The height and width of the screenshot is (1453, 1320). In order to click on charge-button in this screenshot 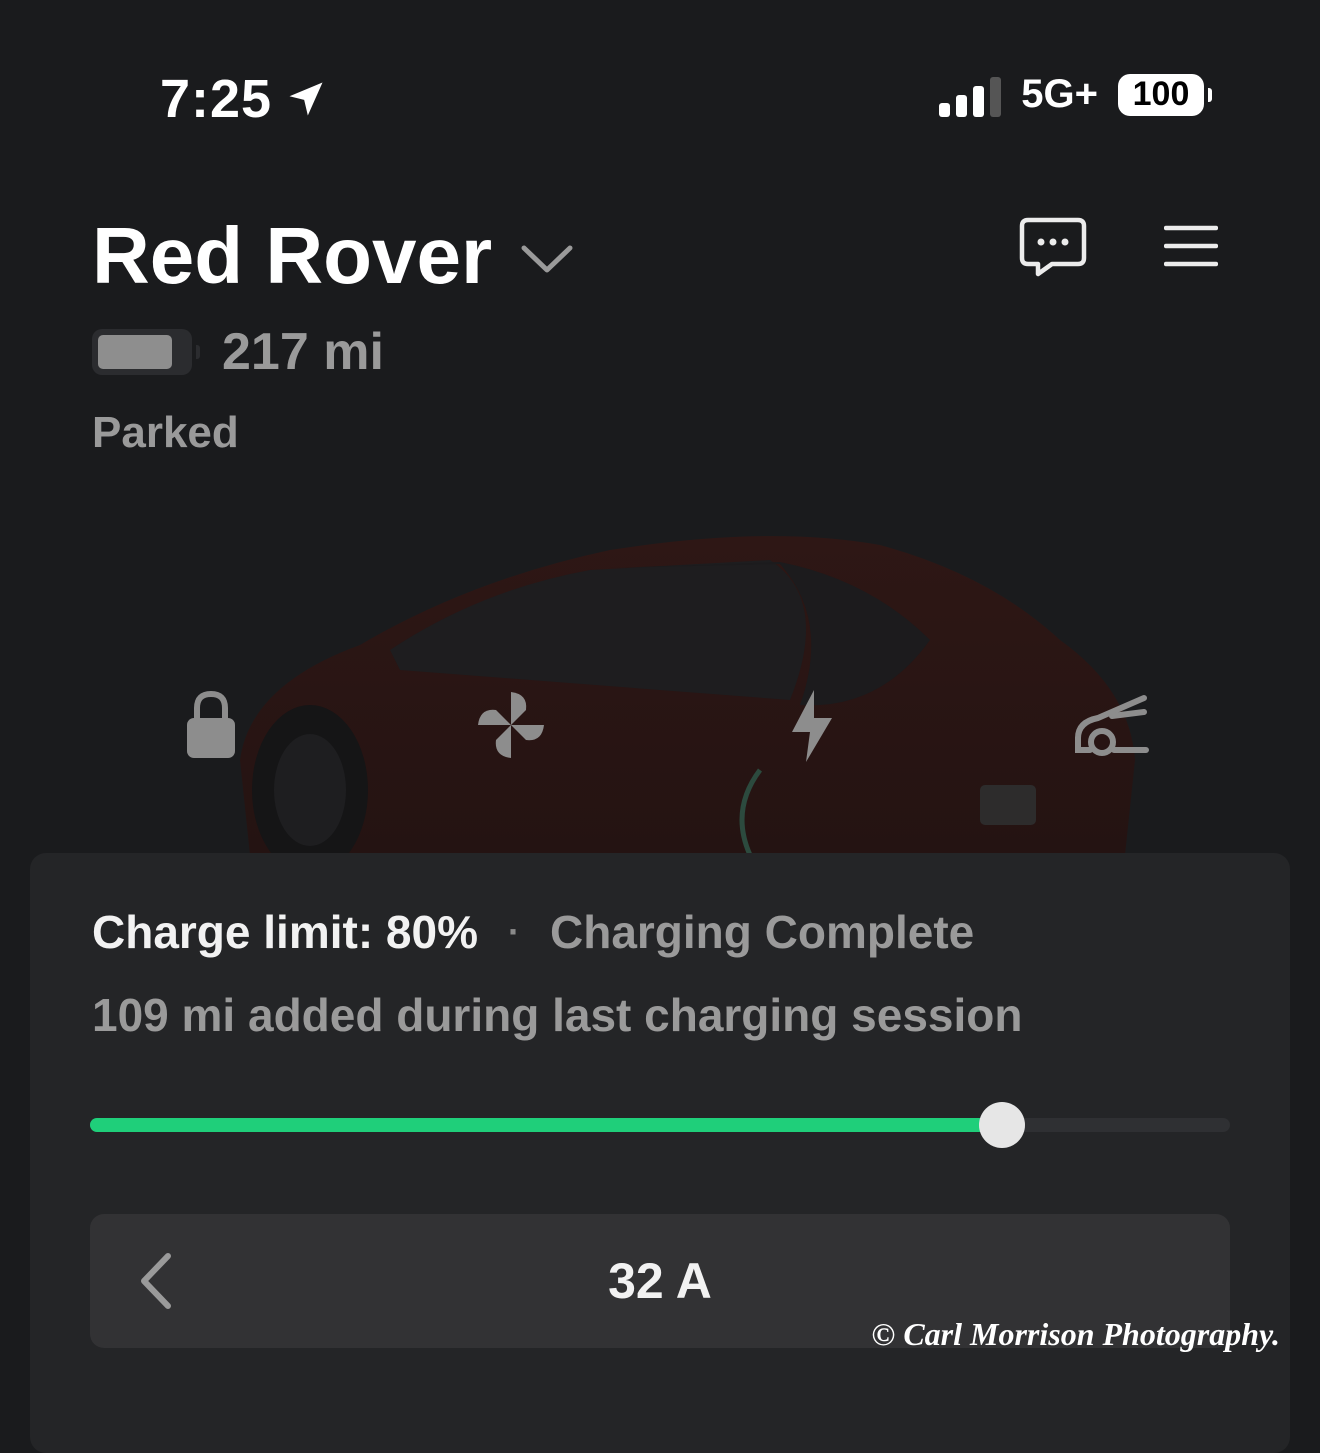, I will do `click(811, 728)`.